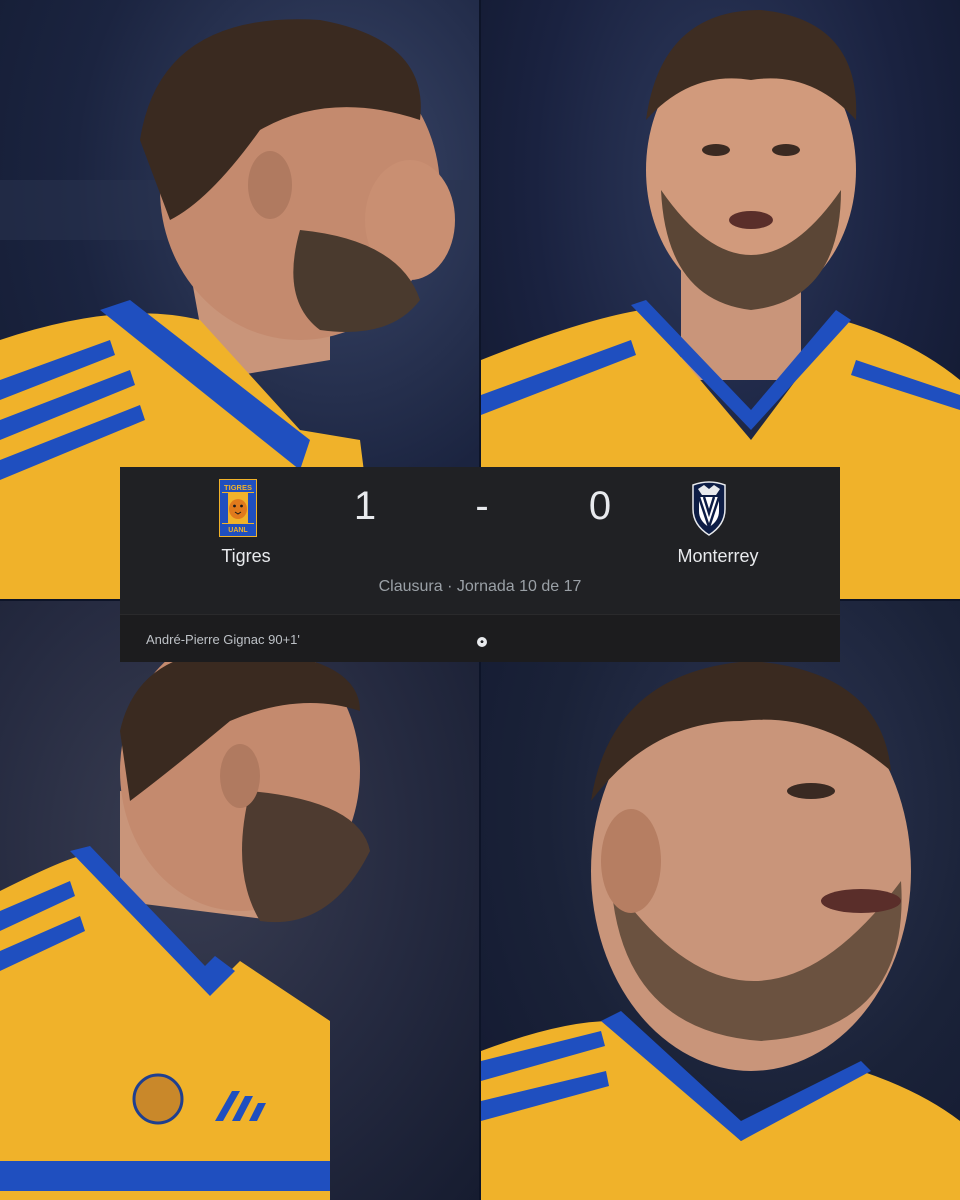 Image resolution: width=960 pixels, height=1200 pixels. Describe the element at coordinates (600, 506) in the screenshot. I see `away-team-score: 0` at that location.